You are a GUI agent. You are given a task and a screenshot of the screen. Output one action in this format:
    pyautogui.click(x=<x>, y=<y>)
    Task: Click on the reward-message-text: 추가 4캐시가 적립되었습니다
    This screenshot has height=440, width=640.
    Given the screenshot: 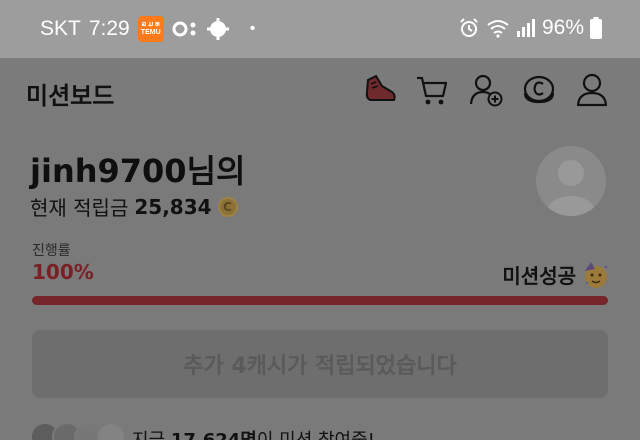 What is the action you would take?
    pyautogui.click(x=320, y=366)
    